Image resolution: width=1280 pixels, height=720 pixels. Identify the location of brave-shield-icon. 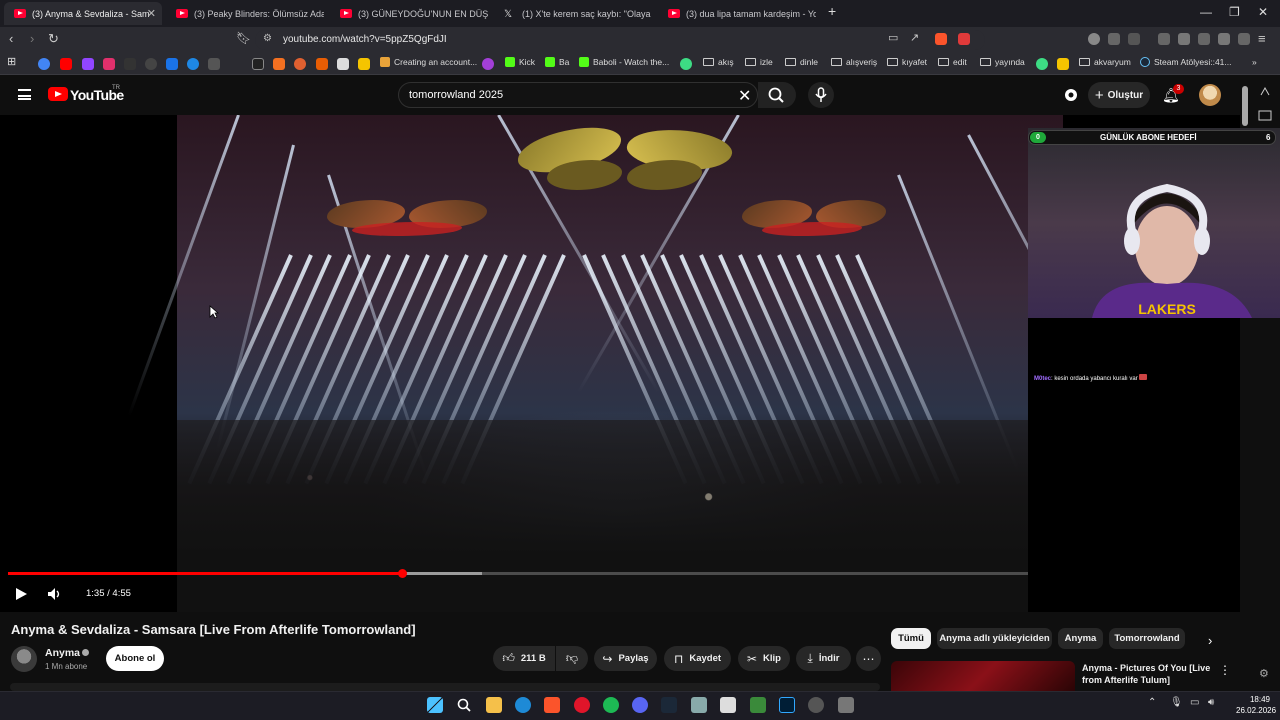
(941, 39).